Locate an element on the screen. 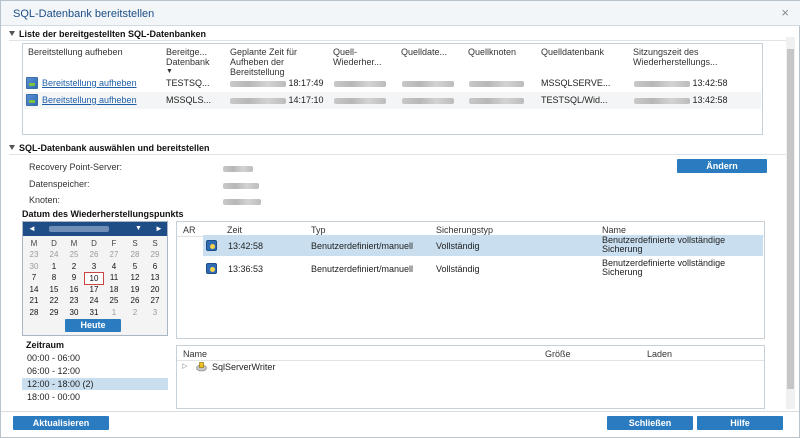 The width and height of the screenshot is (800, 438). calendar-day: 12 is located at coordinates (135, 277).